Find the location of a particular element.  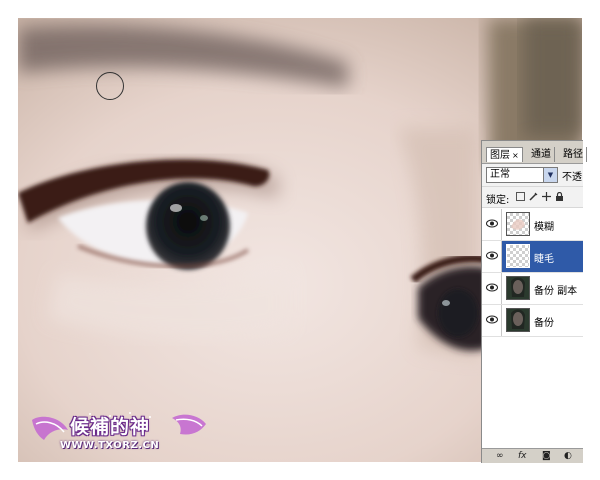

opacity-label: 不透 is located at coordinates (572, 177).